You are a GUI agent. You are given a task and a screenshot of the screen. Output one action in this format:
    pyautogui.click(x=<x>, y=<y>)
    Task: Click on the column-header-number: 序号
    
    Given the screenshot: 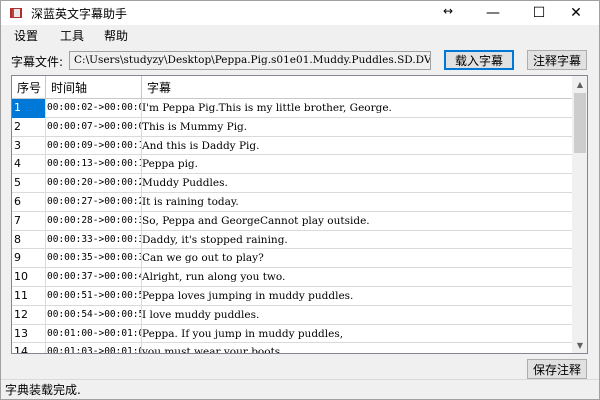 What is the action you would take?
    pyautogui.click(x=29, y=87)
    